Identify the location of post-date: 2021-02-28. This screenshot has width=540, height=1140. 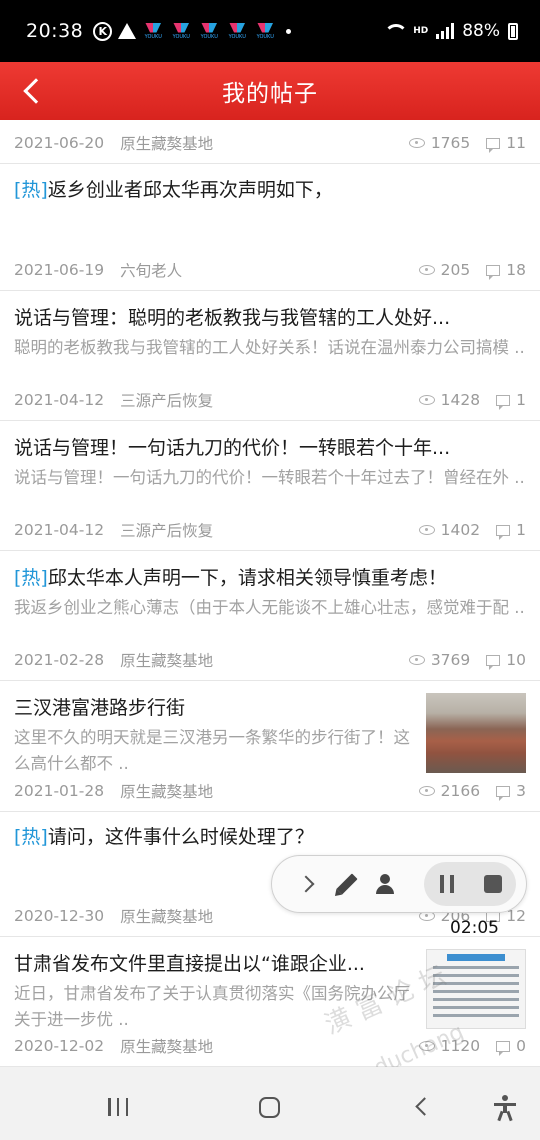
(59, 660).